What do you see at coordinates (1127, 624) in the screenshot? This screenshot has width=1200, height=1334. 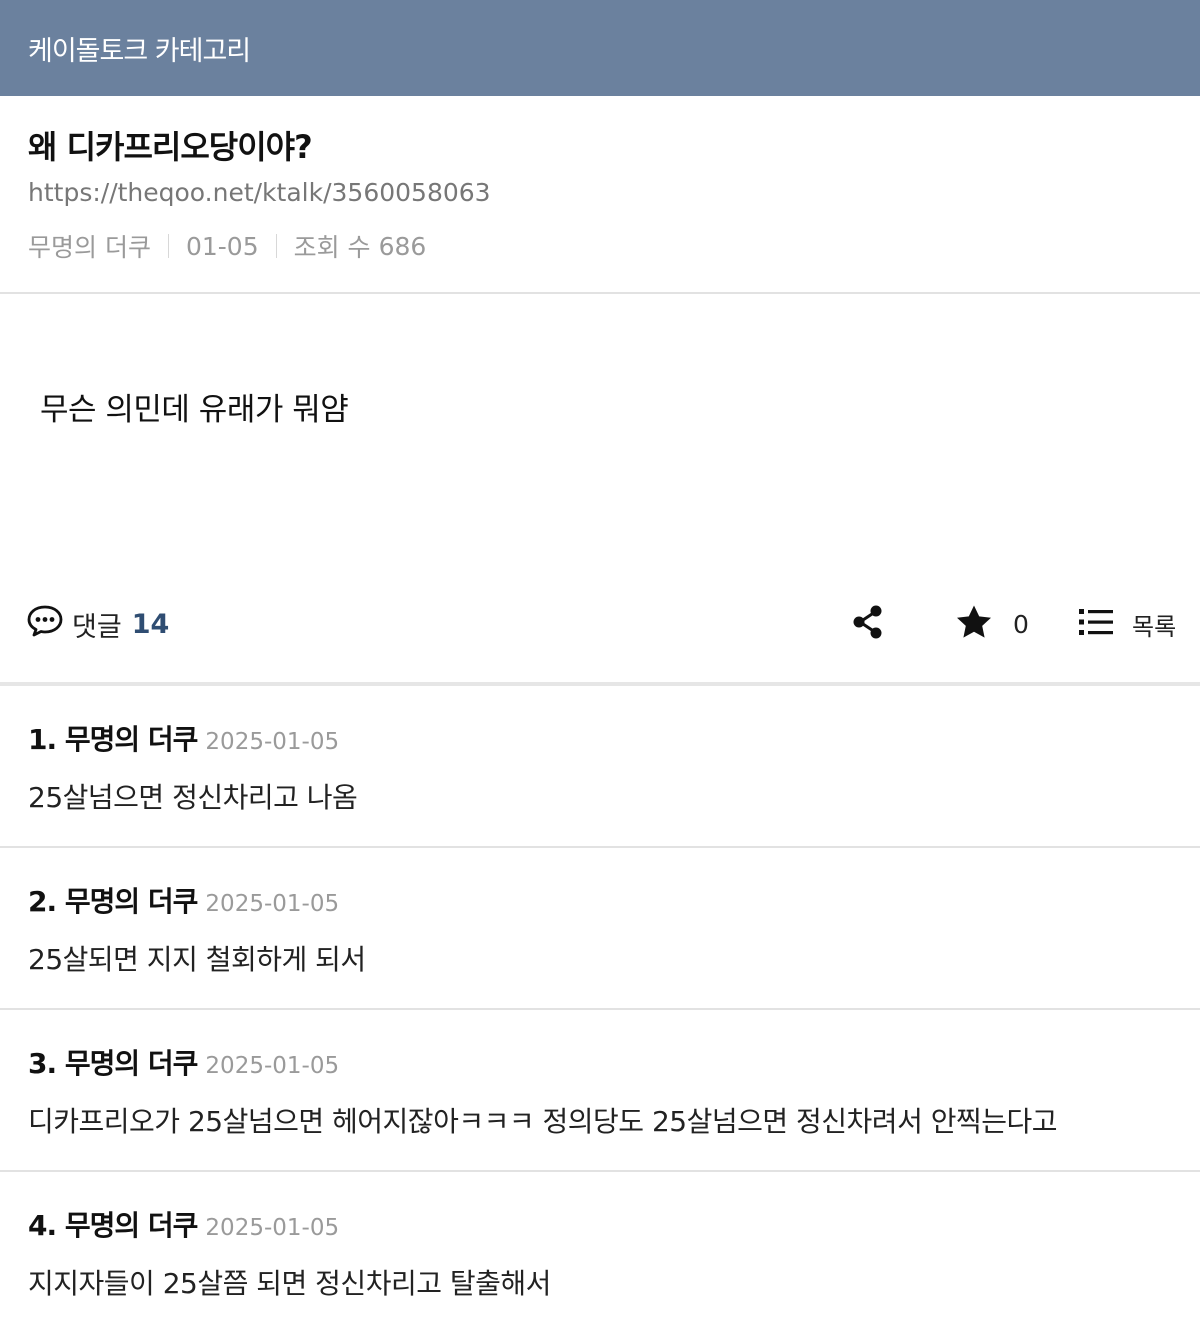 I see `list-button: 목록` at bounding box center [1127, 624].